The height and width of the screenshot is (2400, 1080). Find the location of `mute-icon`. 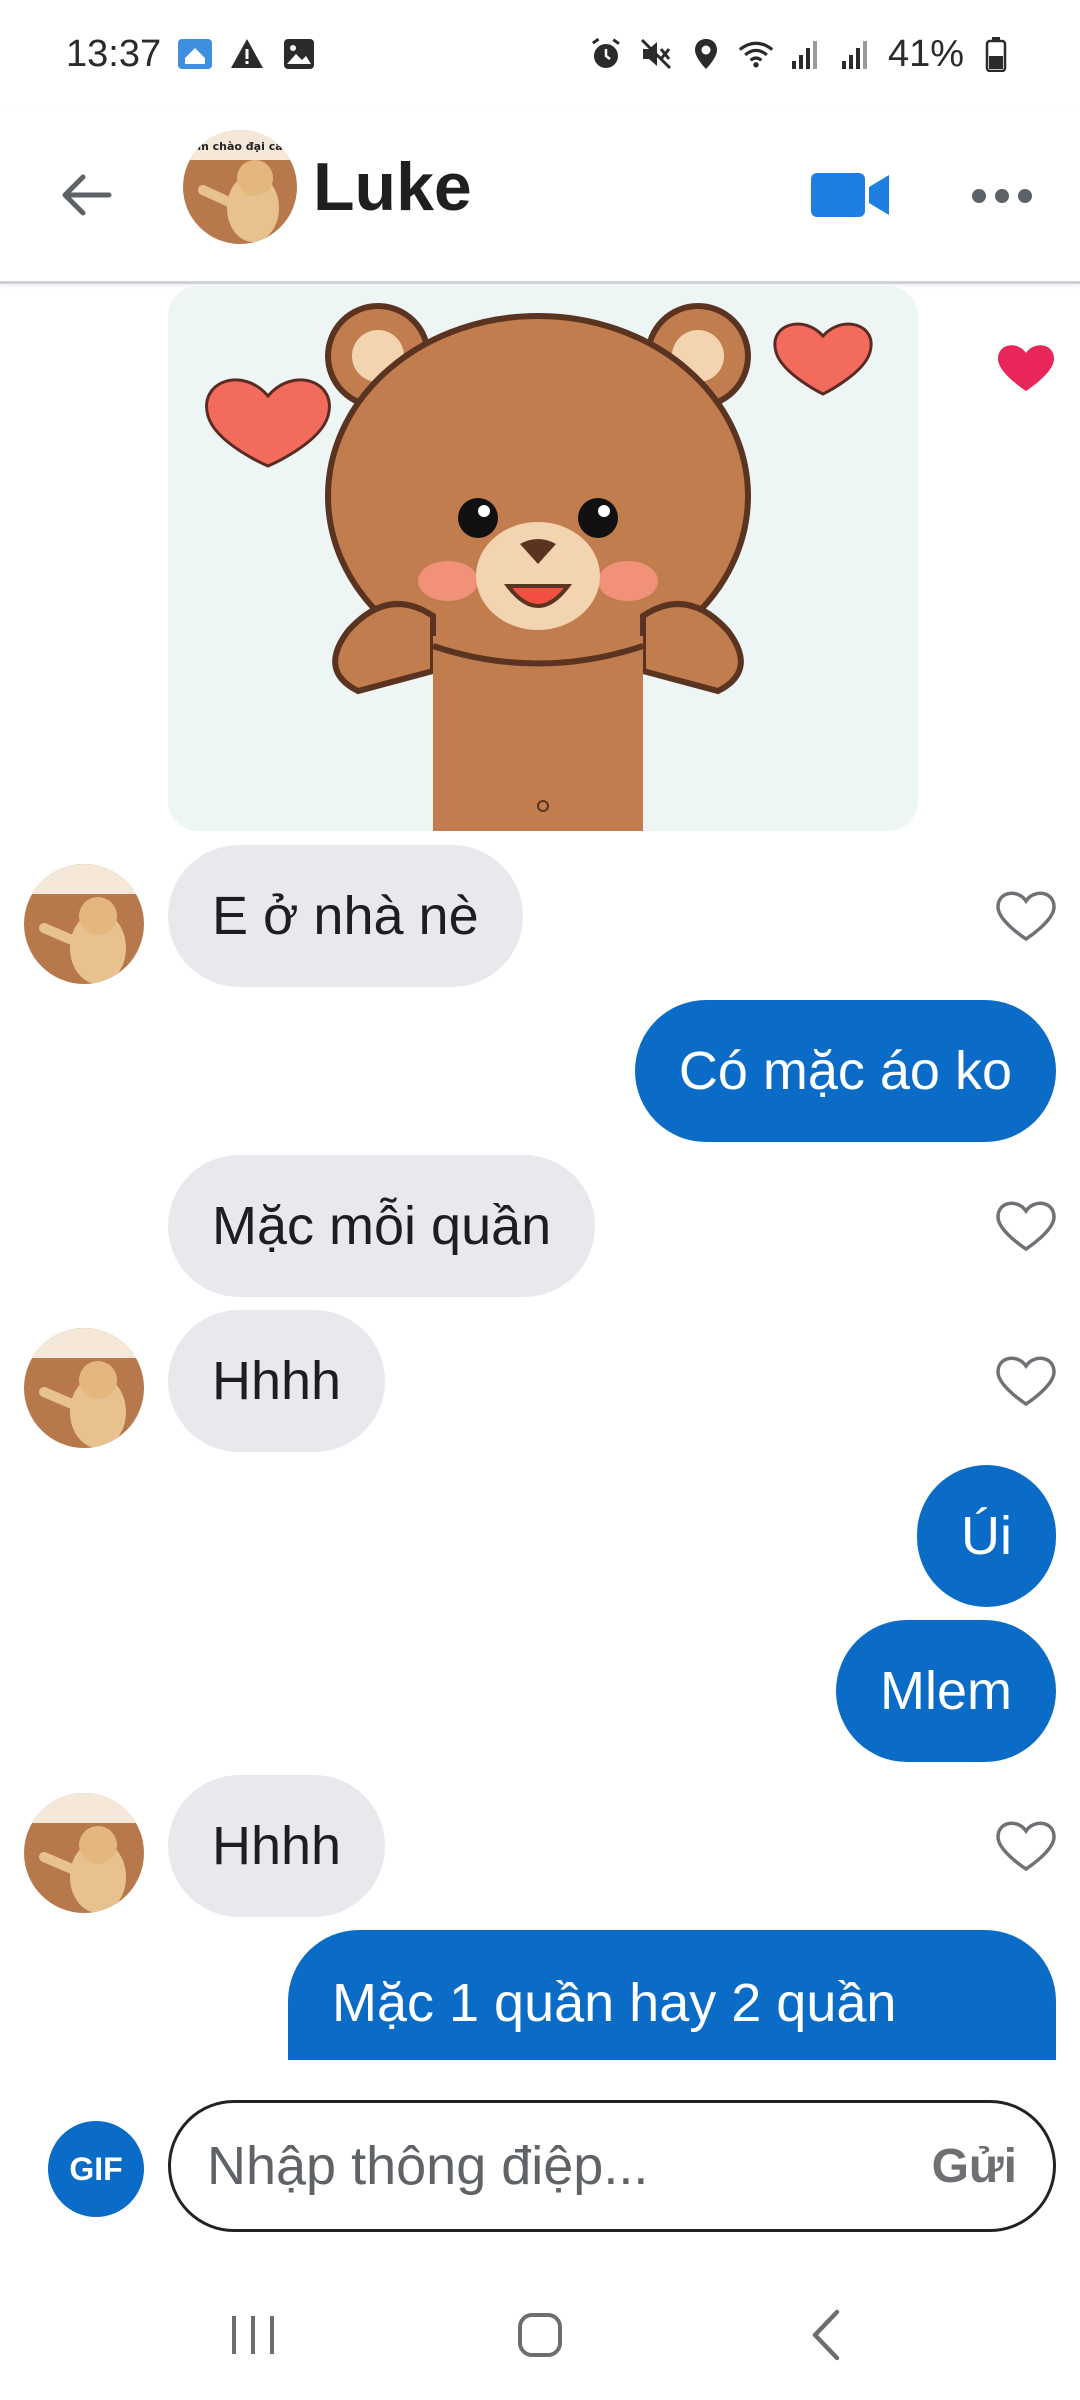

mute-icon is located at coordinates (656, 54).